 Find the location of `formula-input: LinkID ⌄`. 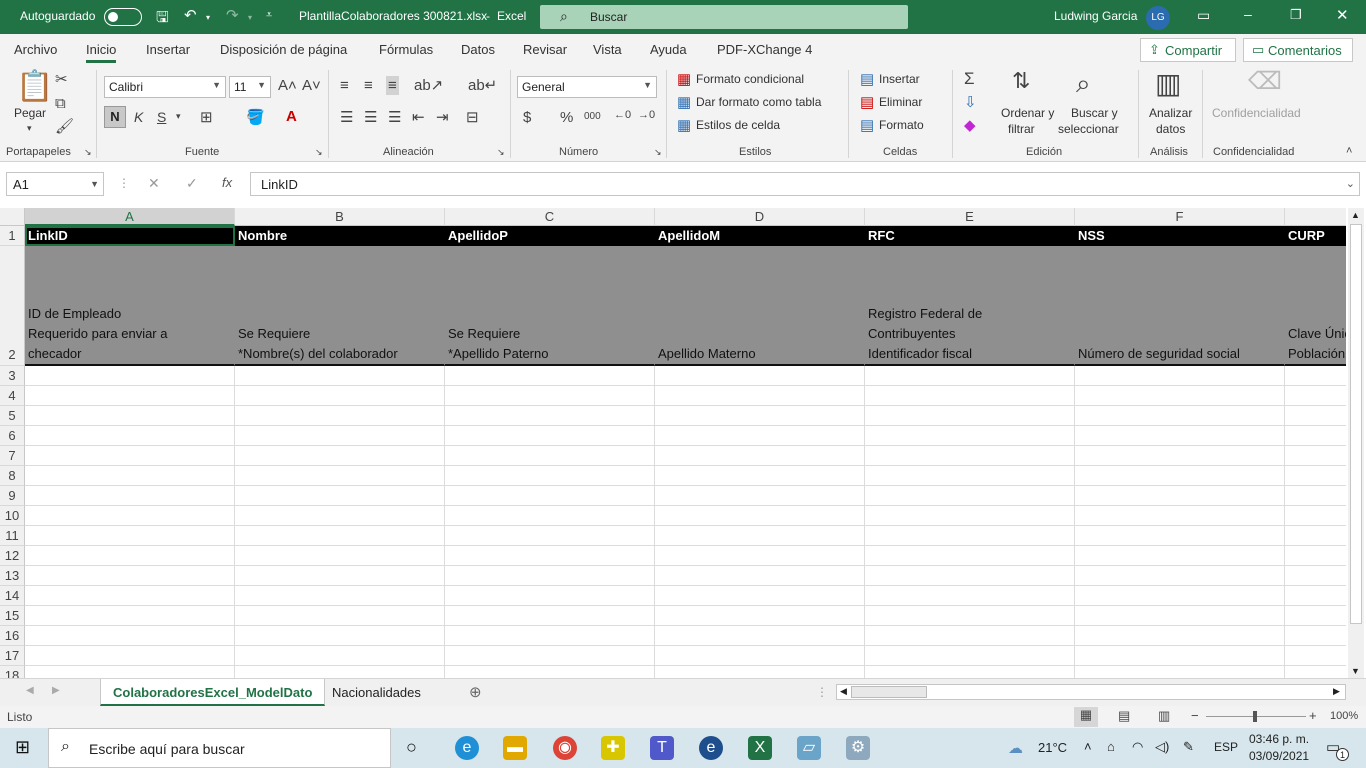

formula-input: LinkID ⌄ is located at coordinates (805, 184).